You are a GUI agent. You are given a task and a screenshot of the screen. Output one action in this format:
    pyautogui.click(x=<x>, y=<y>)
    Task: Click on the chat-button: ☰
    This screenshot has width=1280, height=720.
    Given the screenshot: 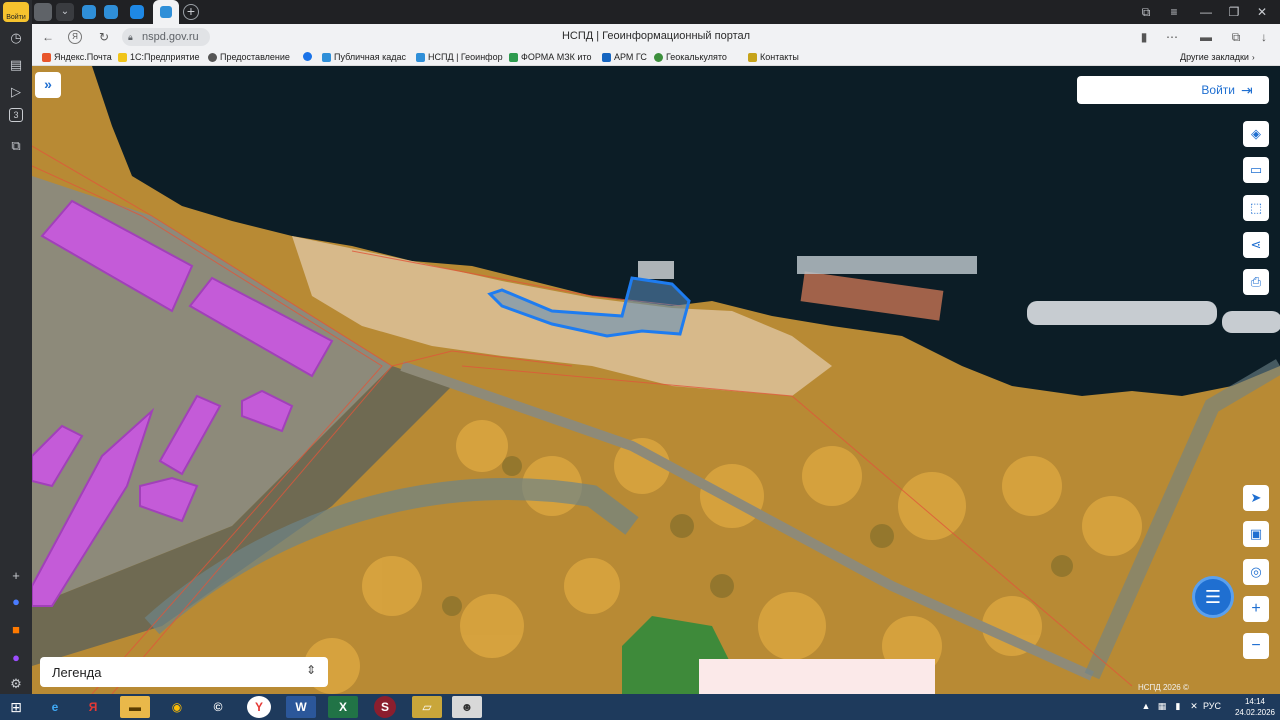 What is the action you would take?
    pyautogui.click(x=1213, y=597)
    